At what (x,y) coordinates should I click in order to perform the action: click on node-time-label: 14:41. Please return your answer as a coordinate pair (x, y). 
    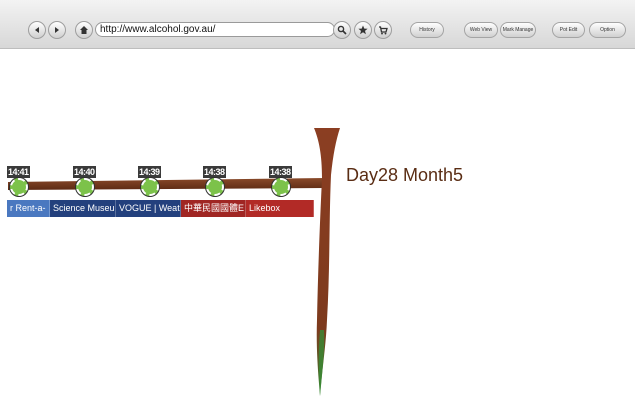
    Looking at the image, I should click on (18, 172).